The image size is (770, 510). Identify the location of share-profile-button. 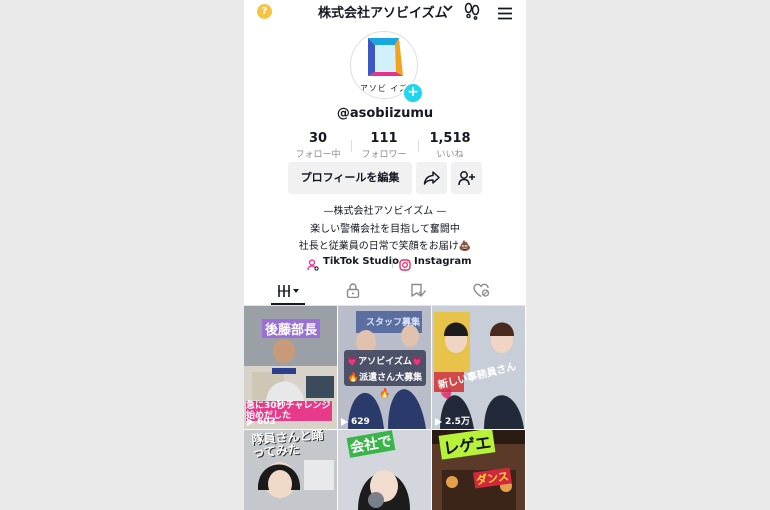
(431, 178).